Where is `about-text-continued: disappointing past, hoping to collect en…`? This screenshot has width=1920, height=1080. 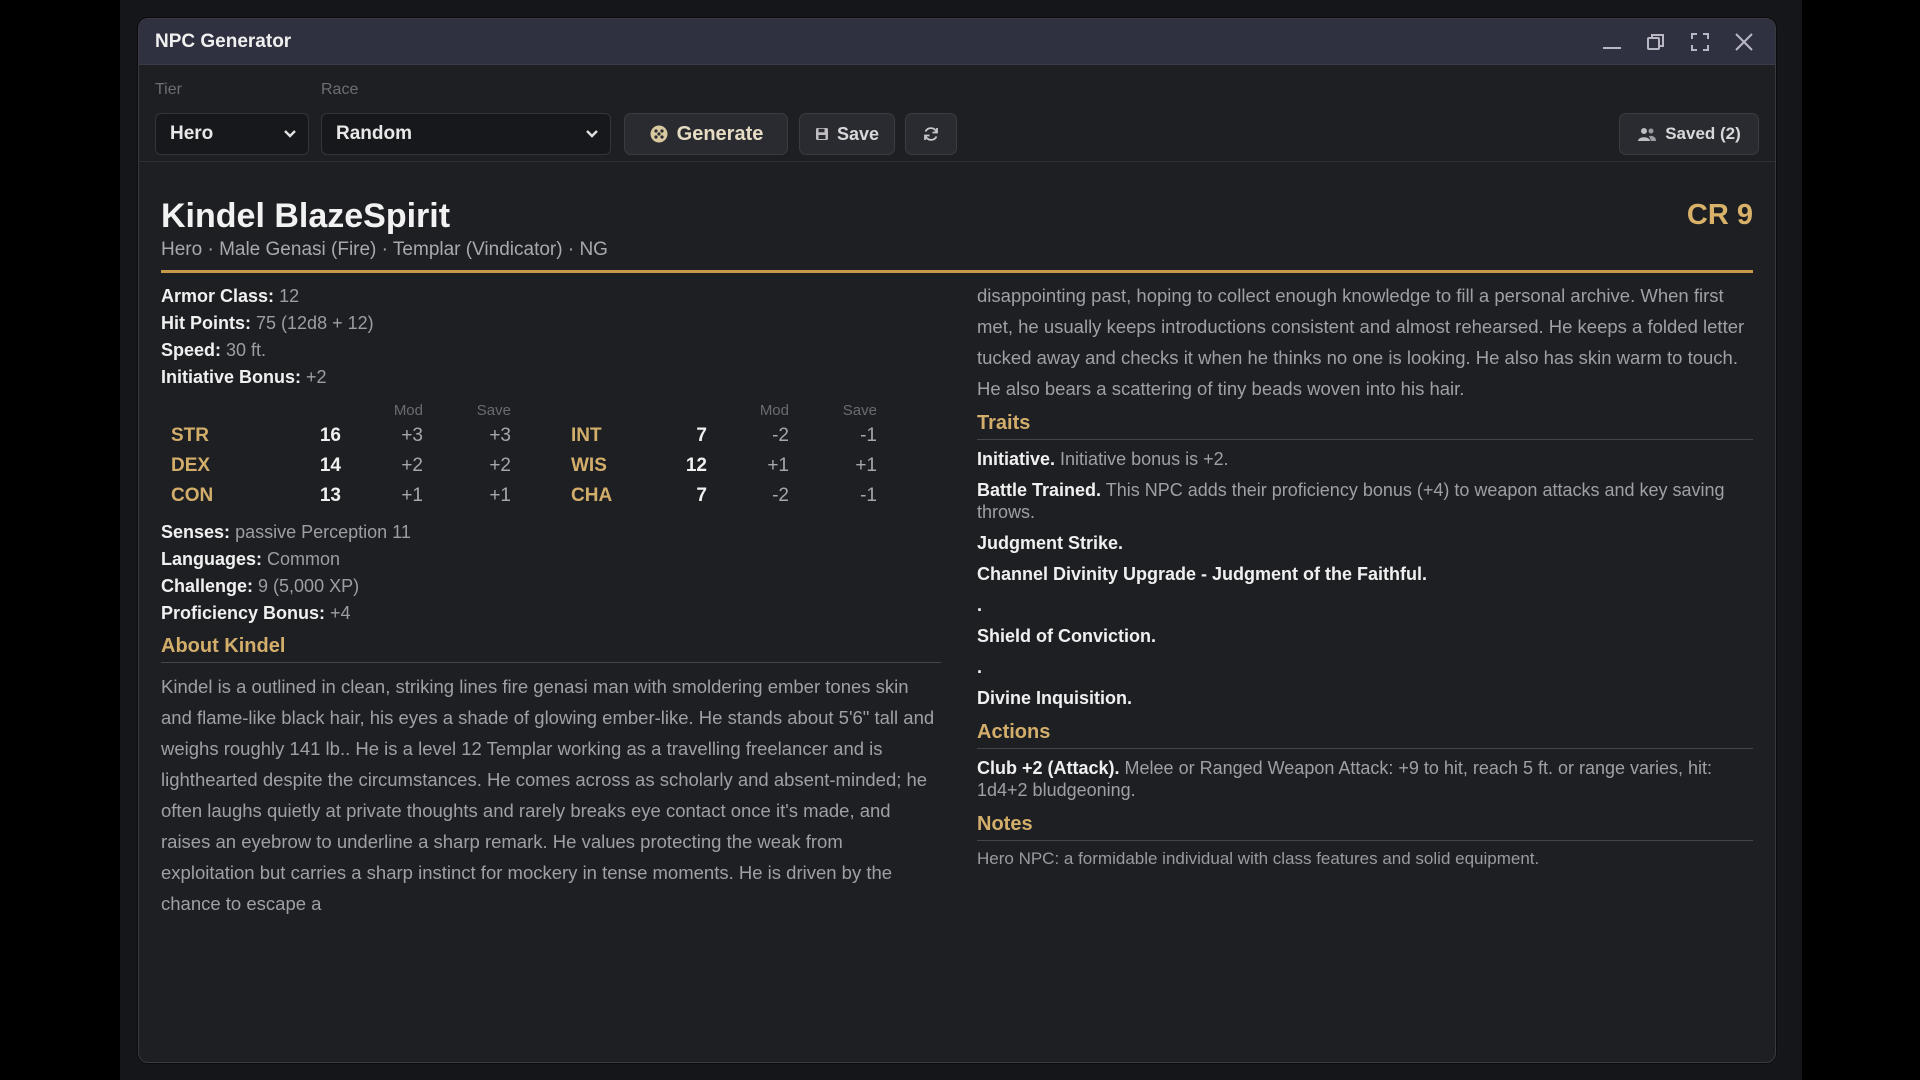 about-text-continued: disappointing past, hoping to collect en… is located at coordinates (1361, 342).